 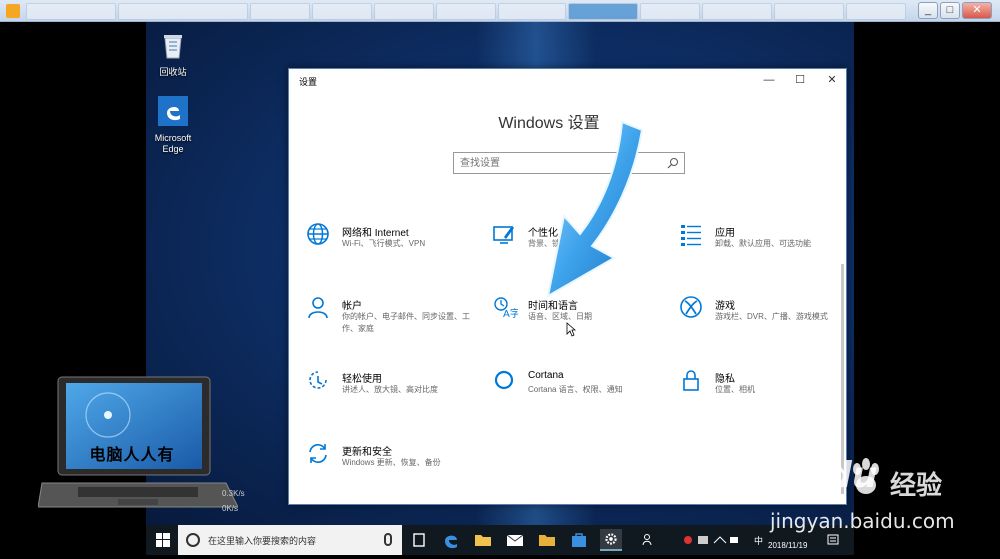 I want to click on tile-desc: 位置、相机, so click(x=735, y=389).